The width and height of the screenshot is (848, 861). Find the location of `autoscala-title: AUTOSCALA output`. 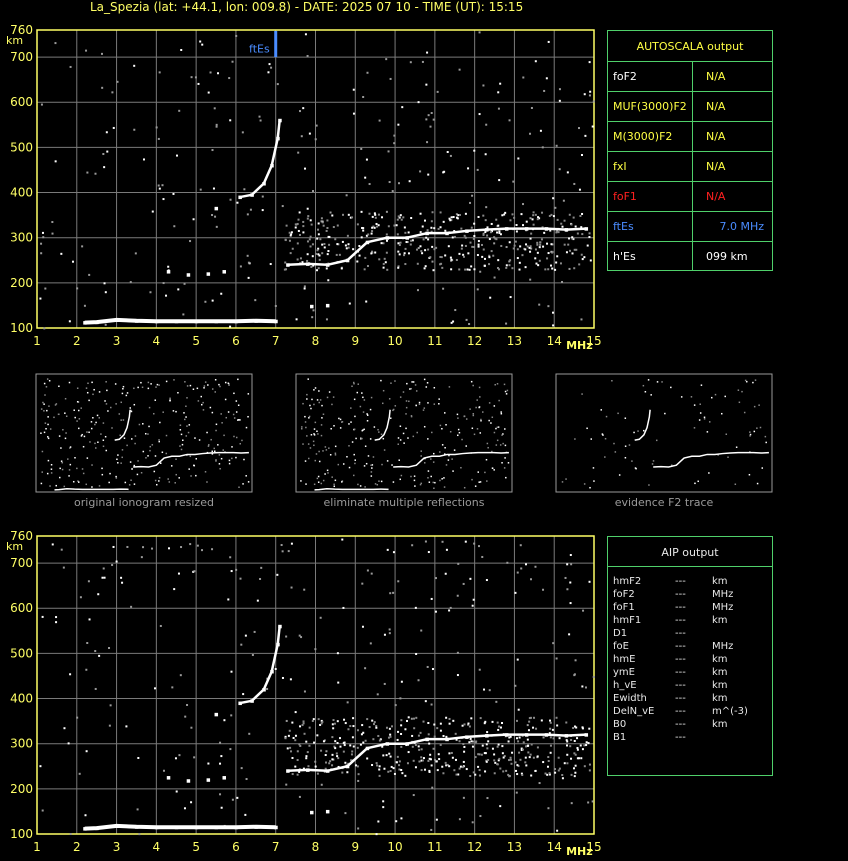

autoscala-title: AUTOSCALA output is located at coordinates (690, 46).